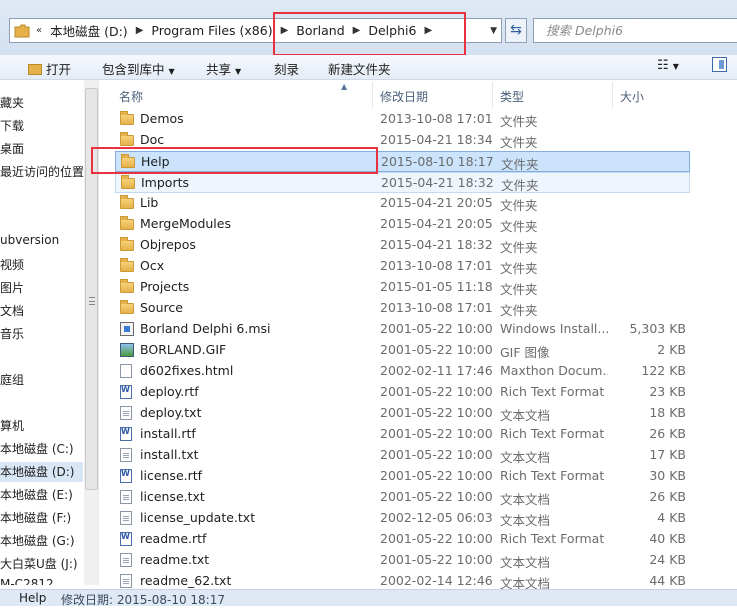 This screenshot has height=608, width=737. I want to click on command-toolbar: 打开 包含到库中 ▼ 共享 ▼ 刻录 新建文件夹 ☷ ▼, so click(368, 67).